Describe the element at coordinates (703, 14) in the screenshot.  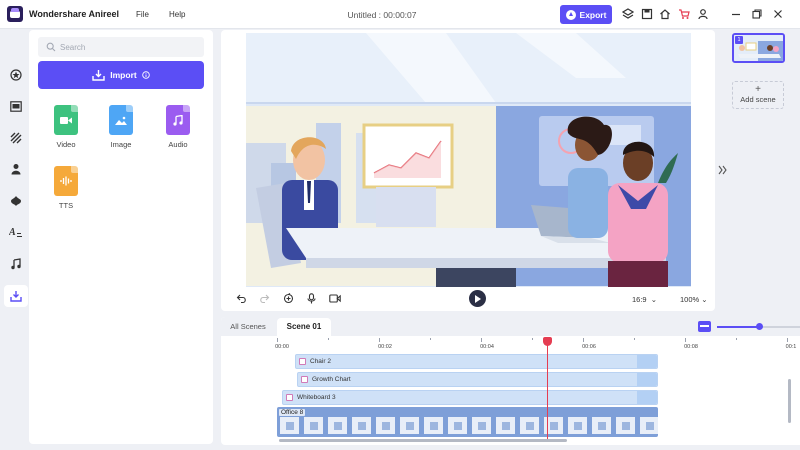
I see `account-icon` at that location.